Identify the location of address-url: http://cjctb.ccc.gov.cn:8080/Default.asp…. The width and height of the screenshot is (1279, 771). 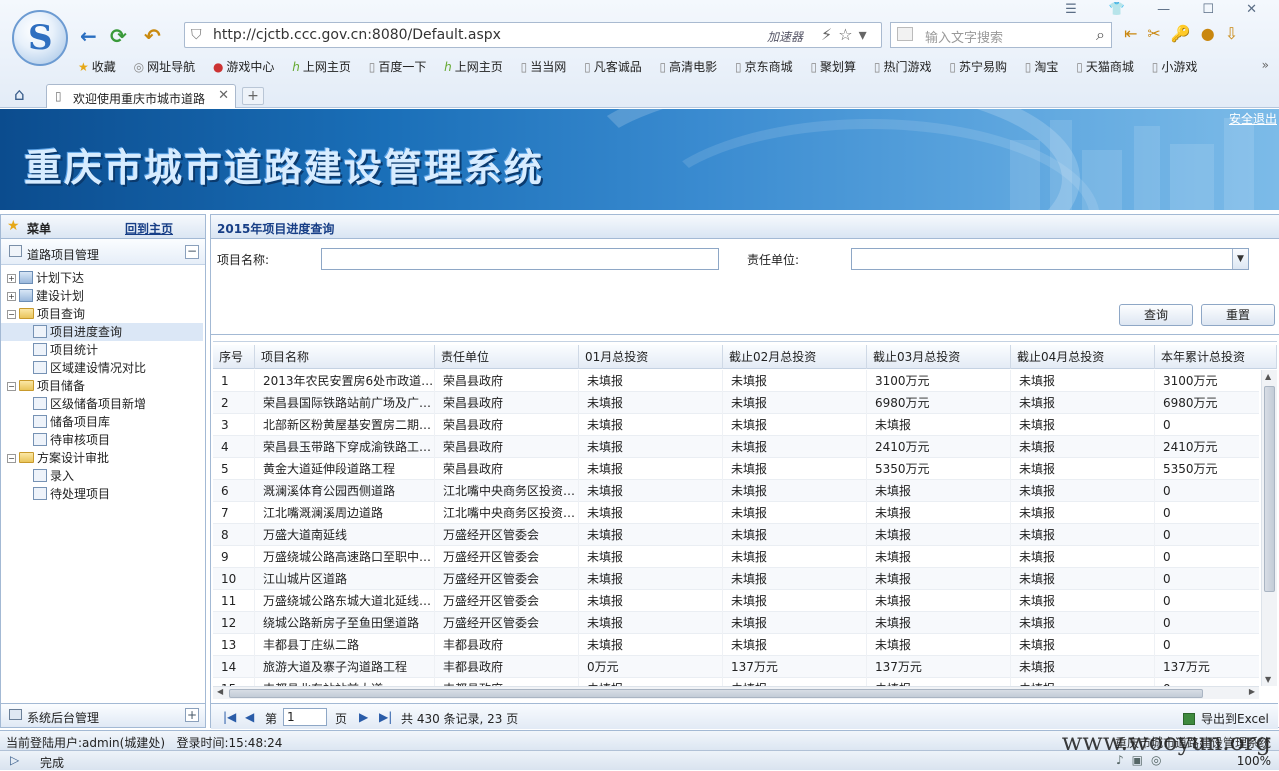
(357, 35).